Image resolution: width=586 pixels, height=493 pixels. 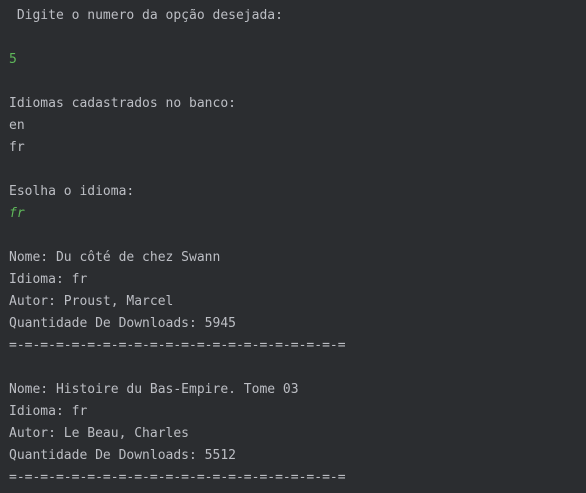 What do you see at coordinates (72, 191) in the screenshot?
I see `choose-language-prompt: Esolha o idioma:` at bounding box center [72, 191].